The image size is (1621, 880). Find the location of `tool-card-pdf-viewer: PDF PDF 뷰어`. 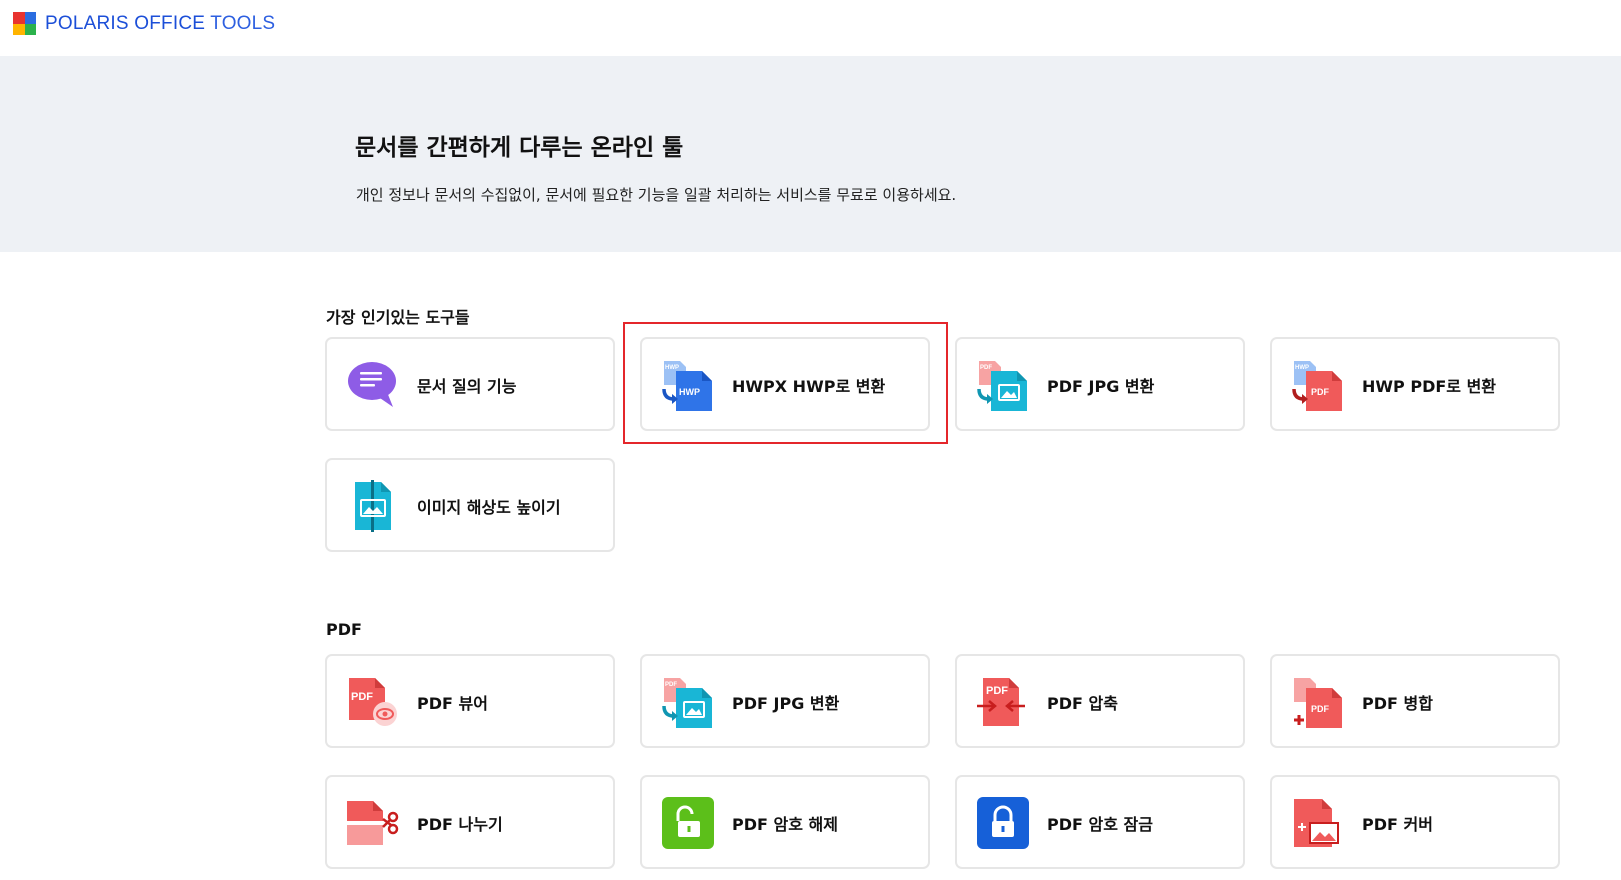

tool-card-pdf-viewer: PDF PDF 뷰어 is located at coordinates (470, 701).